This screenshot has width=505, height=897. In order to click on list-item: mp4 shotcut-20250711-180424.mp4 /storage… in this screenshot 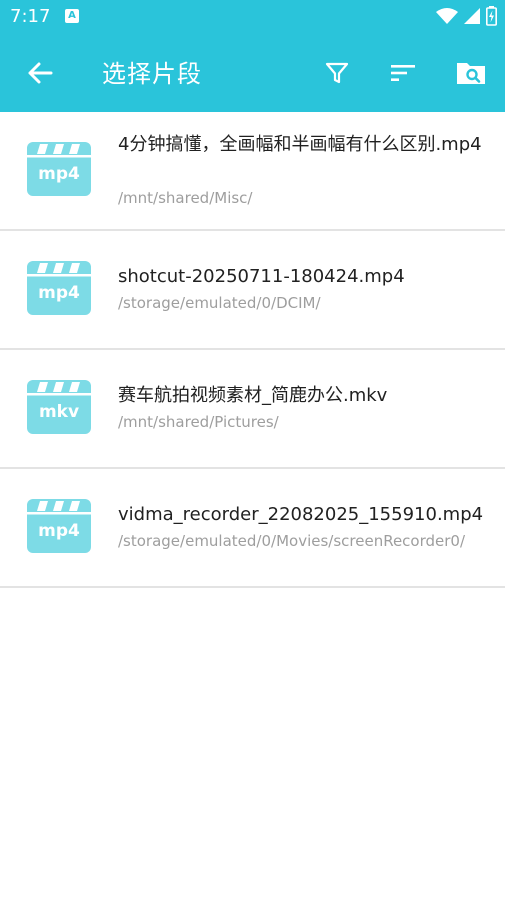, I will do `click(252, 290)`.